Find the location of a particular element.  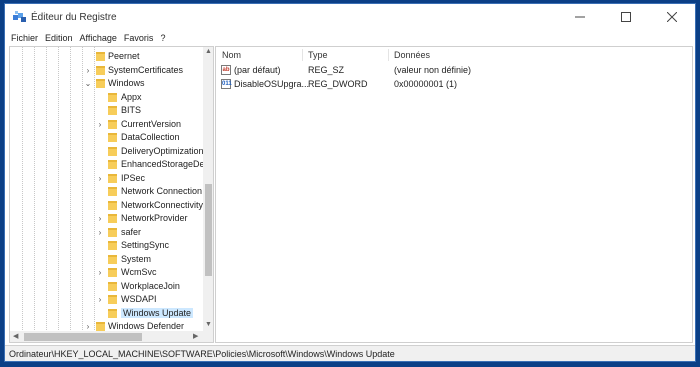

tree-item-label: CurrentVersion is located at coordinates (151, 123).